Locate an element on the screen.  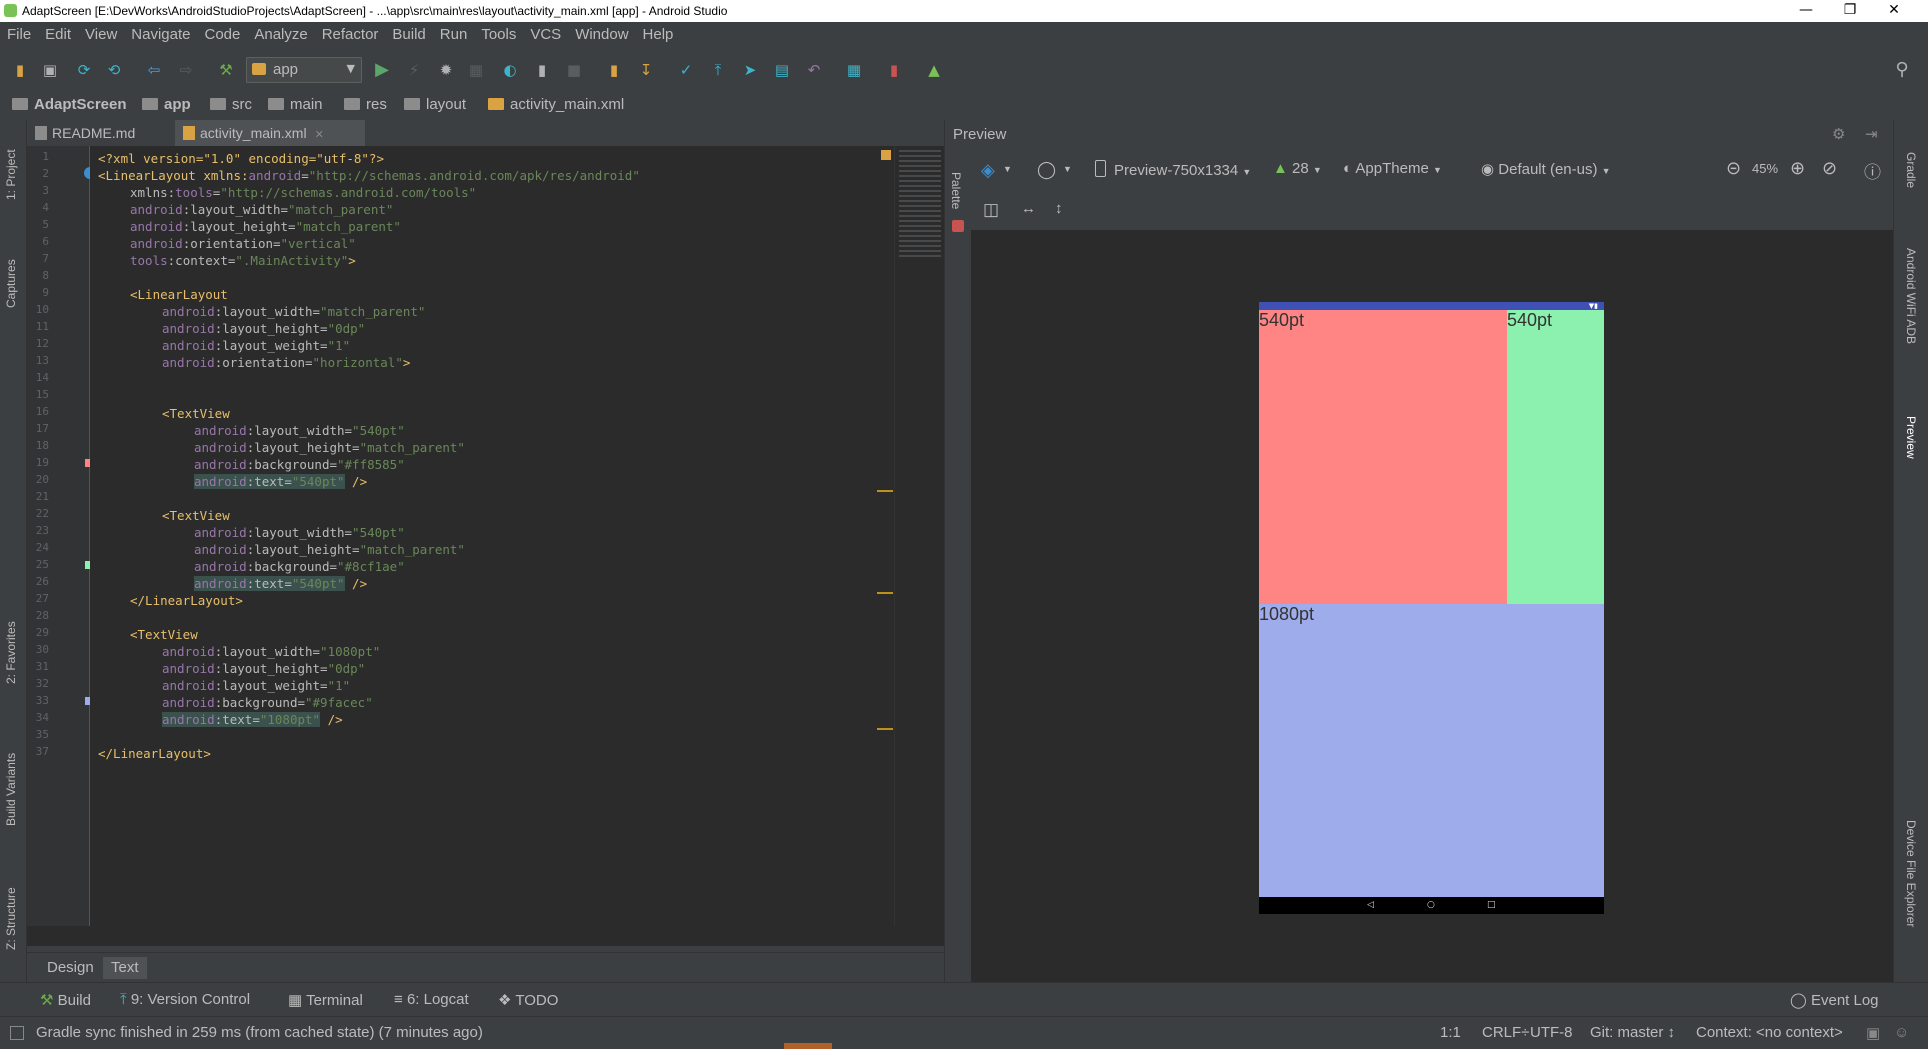
orientation-icon: ◯ is located at coordinates (1046, 170).